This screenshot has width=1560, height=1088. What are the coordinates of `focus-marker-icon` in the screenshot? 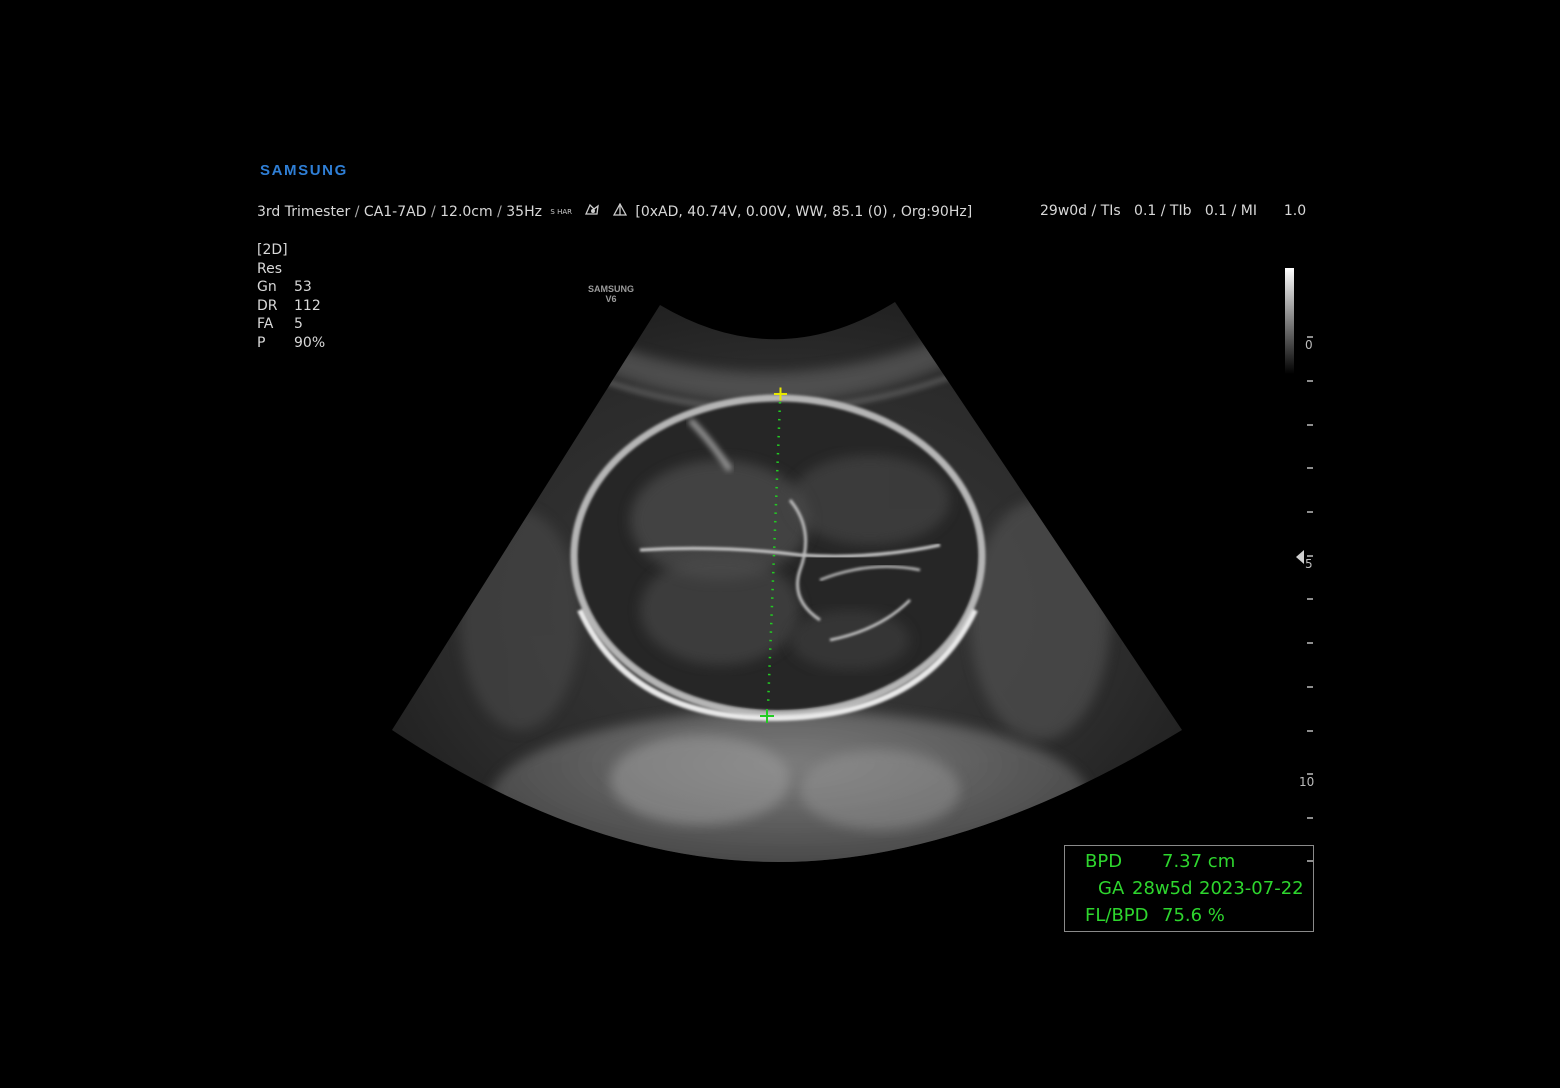 It's located at (1300, 557).